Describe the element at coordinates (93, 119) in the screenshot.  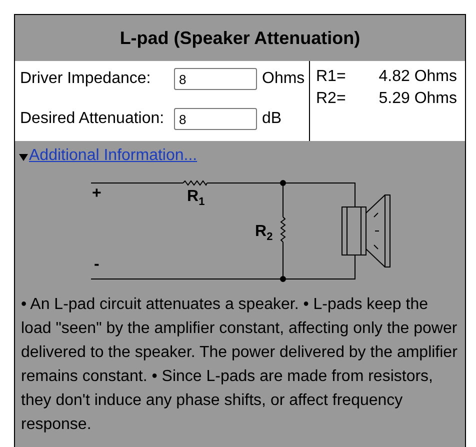
I see `field-label: Desired Attenuation:` at that location.